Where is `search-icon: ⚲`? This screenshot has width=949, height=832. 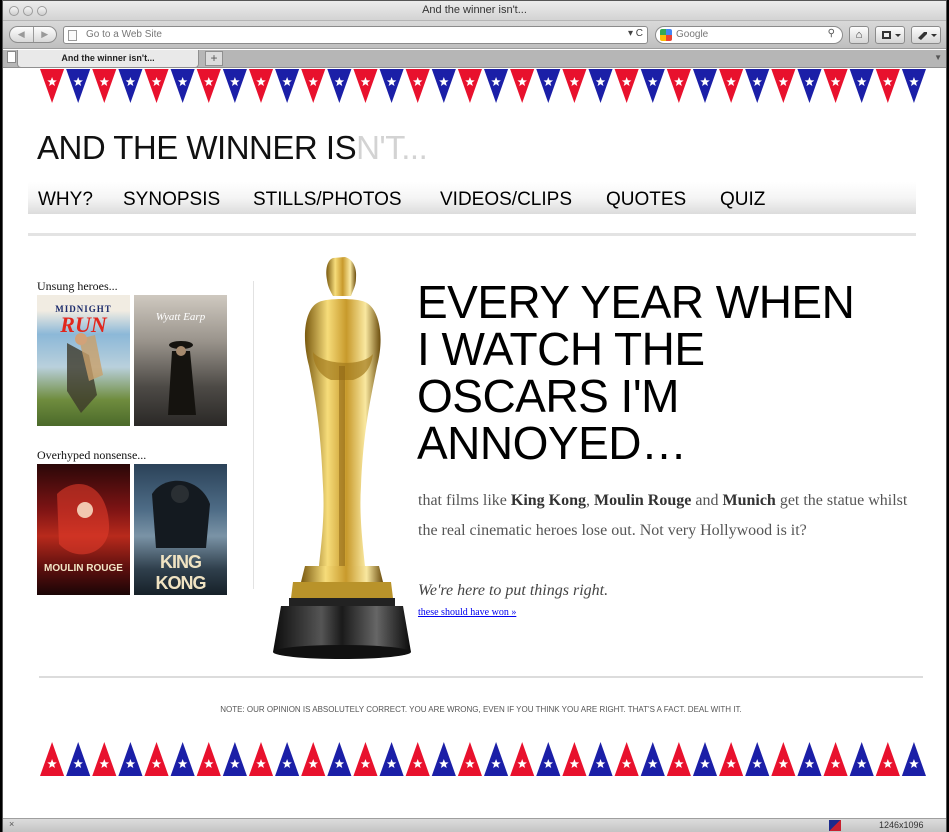 search-icon: ⚲ is located at coordinates (831, 33).